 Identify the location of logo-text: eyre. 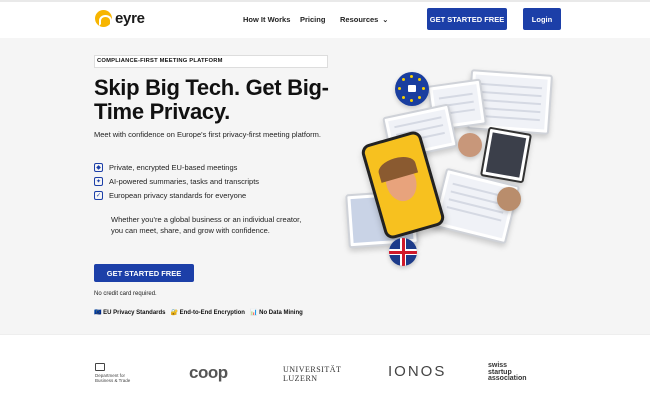
(130, 18).